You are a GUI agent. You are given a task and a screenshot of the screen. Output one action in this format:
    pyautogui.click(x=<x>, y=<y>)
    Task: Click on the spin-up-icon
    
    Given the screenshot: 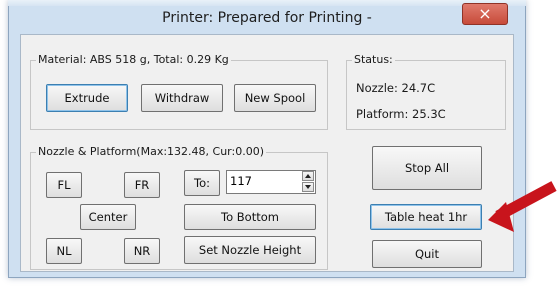 What is the action you would take?
    pyautogui.click(x=308, y=176)
    